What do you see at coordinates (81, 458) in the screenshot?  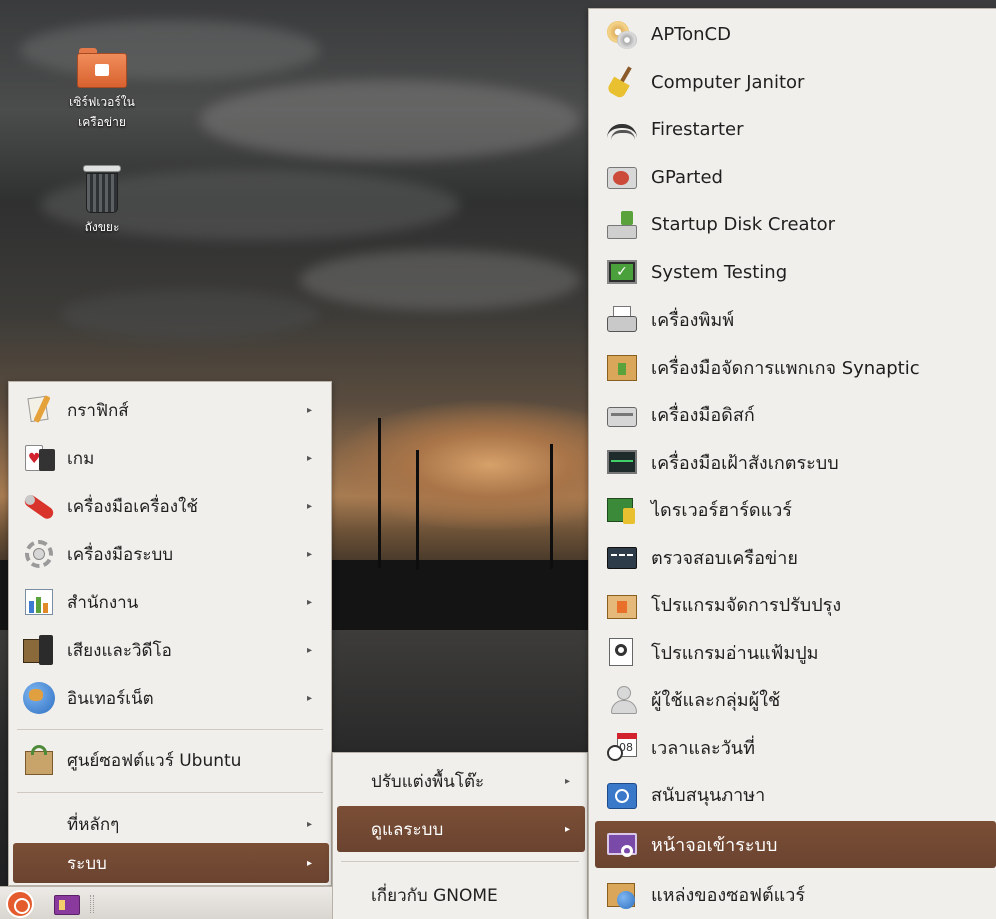 I see `menu-item-label: เกม` at bounding box center [81, 458].